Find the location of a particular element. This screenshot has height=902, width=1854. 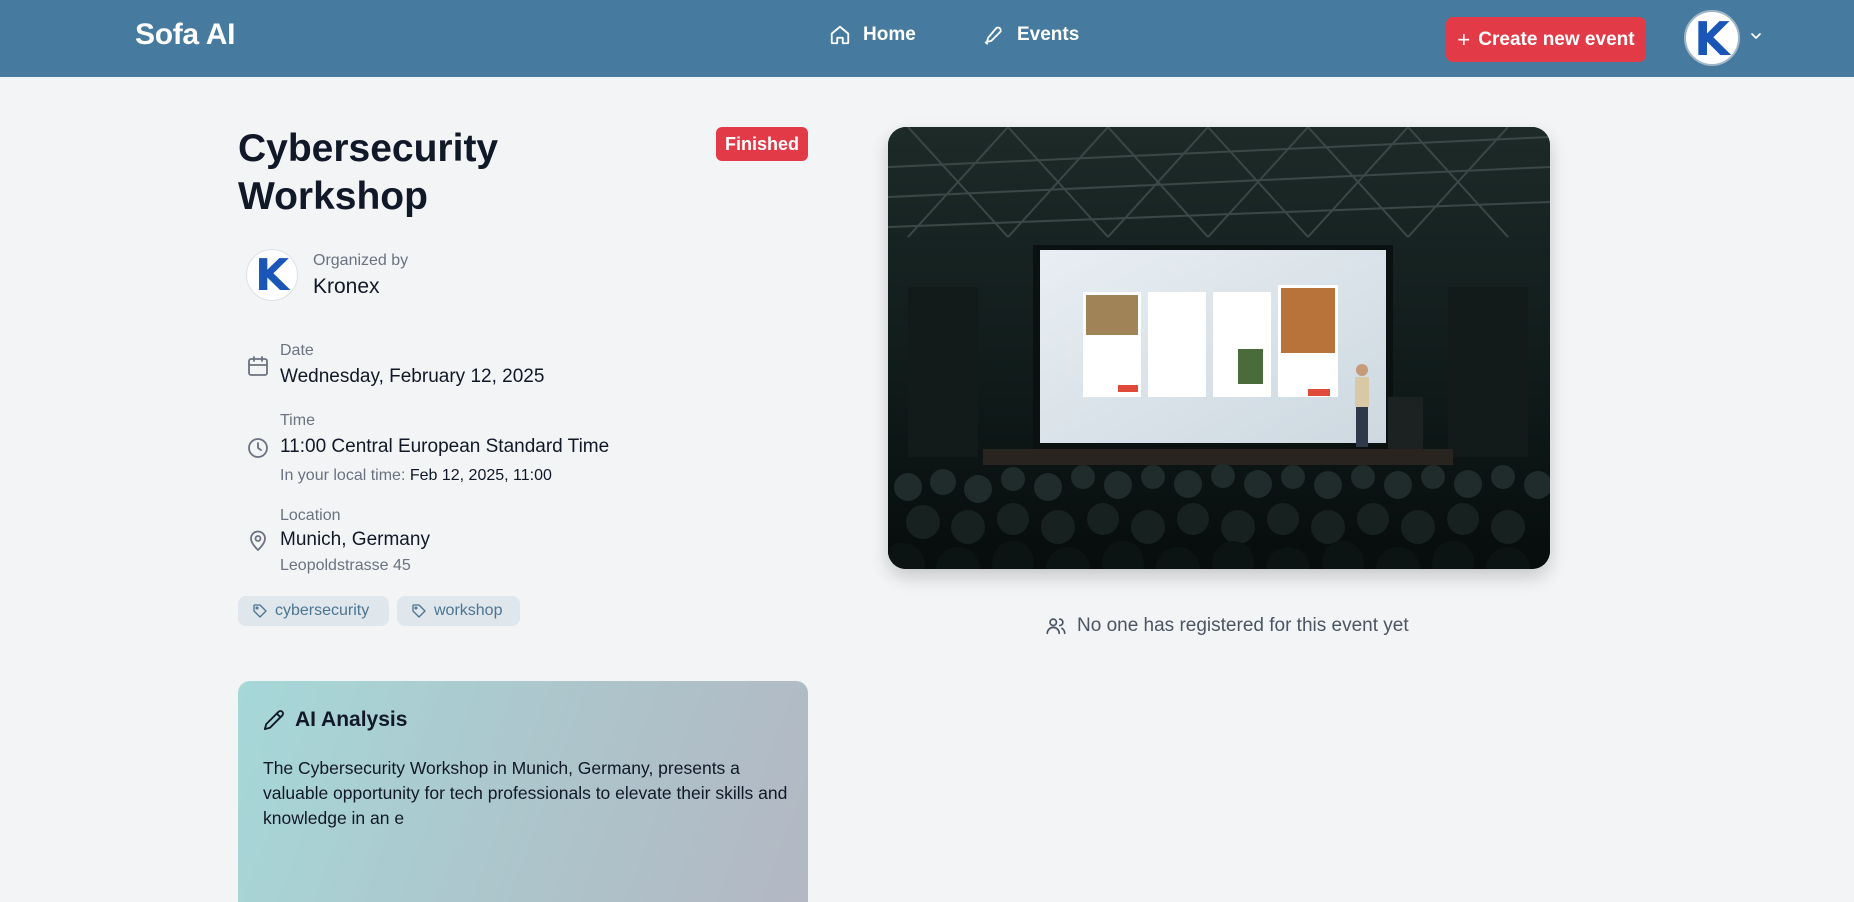

chevron-down-icon is located at coordinates (1756, 36).